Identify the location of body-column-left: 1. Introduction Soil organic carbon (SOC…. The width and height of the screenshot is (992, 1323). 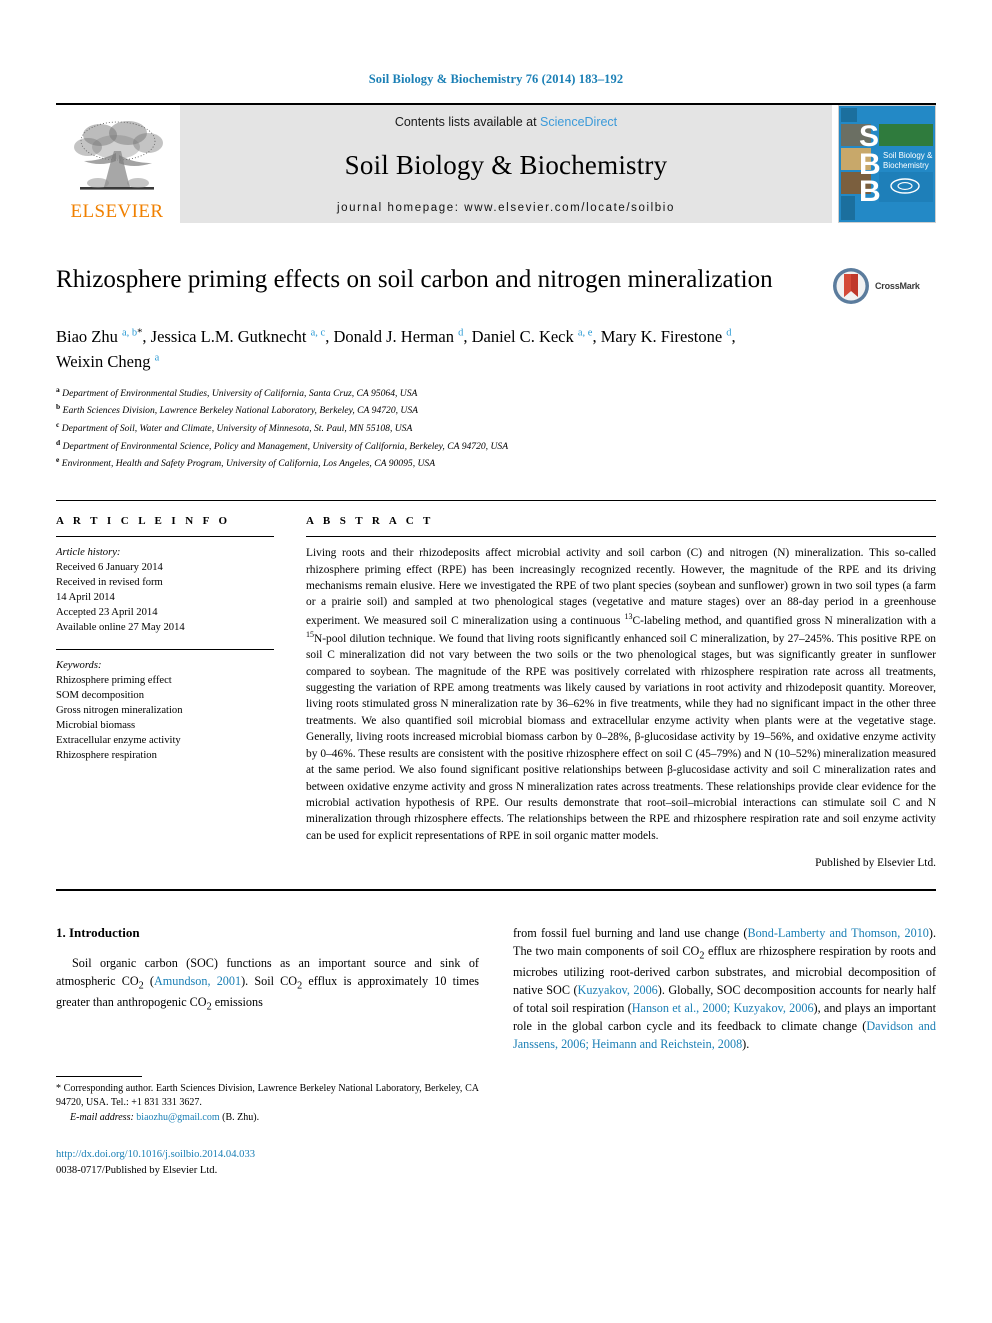
(267, 1052).